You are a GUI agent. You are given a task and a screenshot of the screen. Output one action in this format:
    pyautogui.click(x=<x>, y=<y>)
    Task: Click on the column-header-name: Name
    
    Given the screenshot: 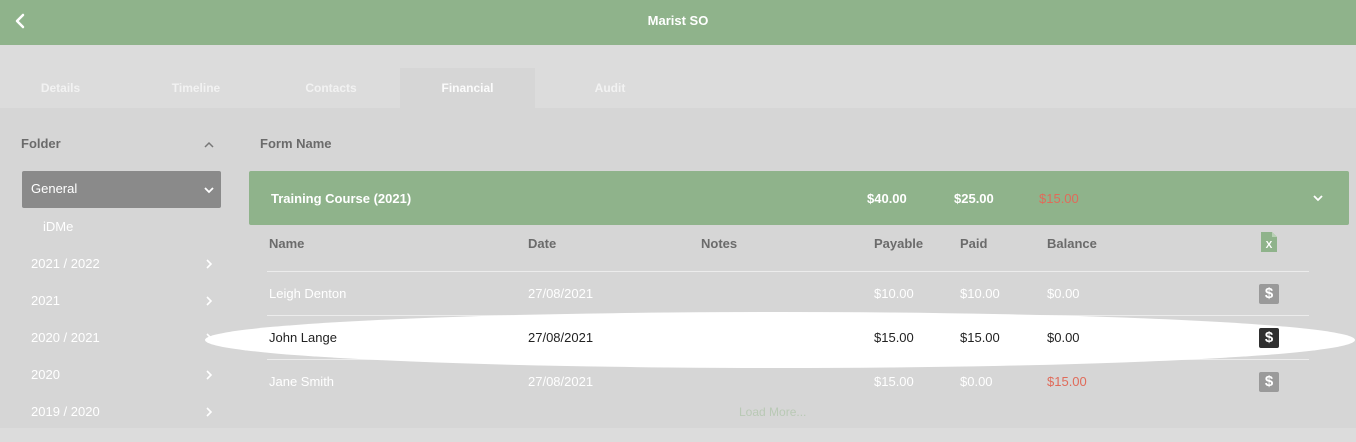 What is the action you would take?
    pyautogui.click(x=287, y=243)
    